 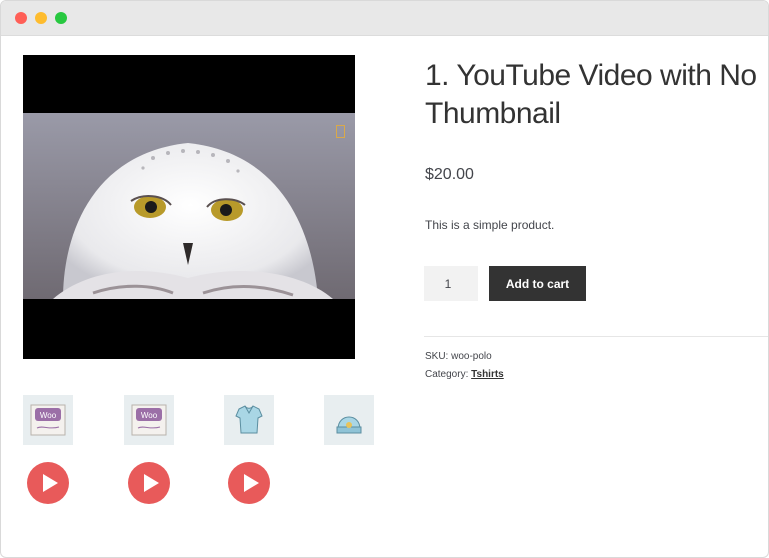 I want to click on thumbnail-woo-1: Woo, so click(x=48, y=420).